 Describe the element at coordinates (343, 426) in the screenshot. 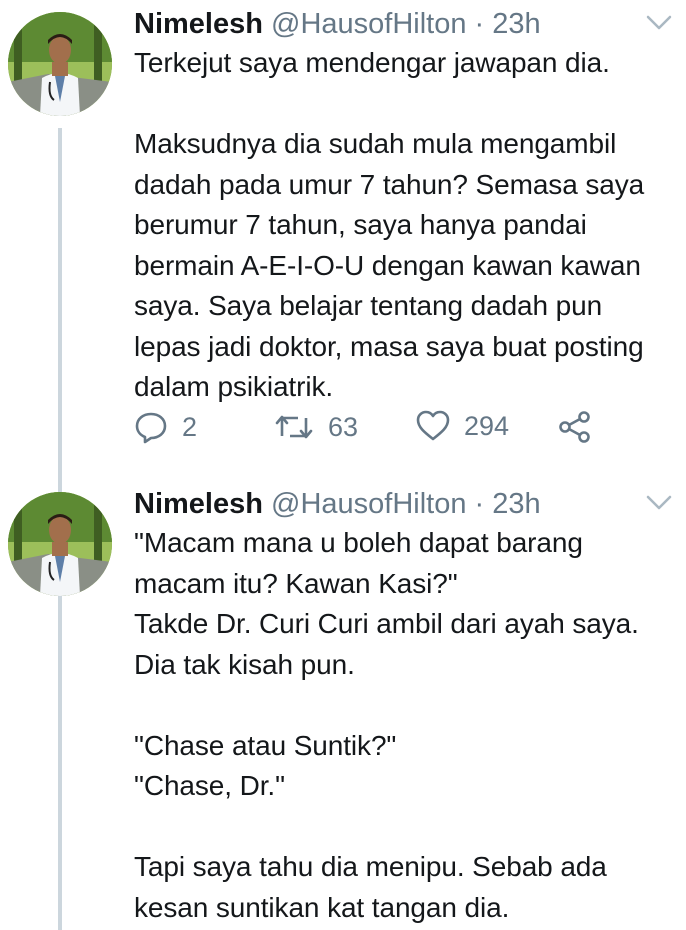

I see `retweet-count: 63` at that location.